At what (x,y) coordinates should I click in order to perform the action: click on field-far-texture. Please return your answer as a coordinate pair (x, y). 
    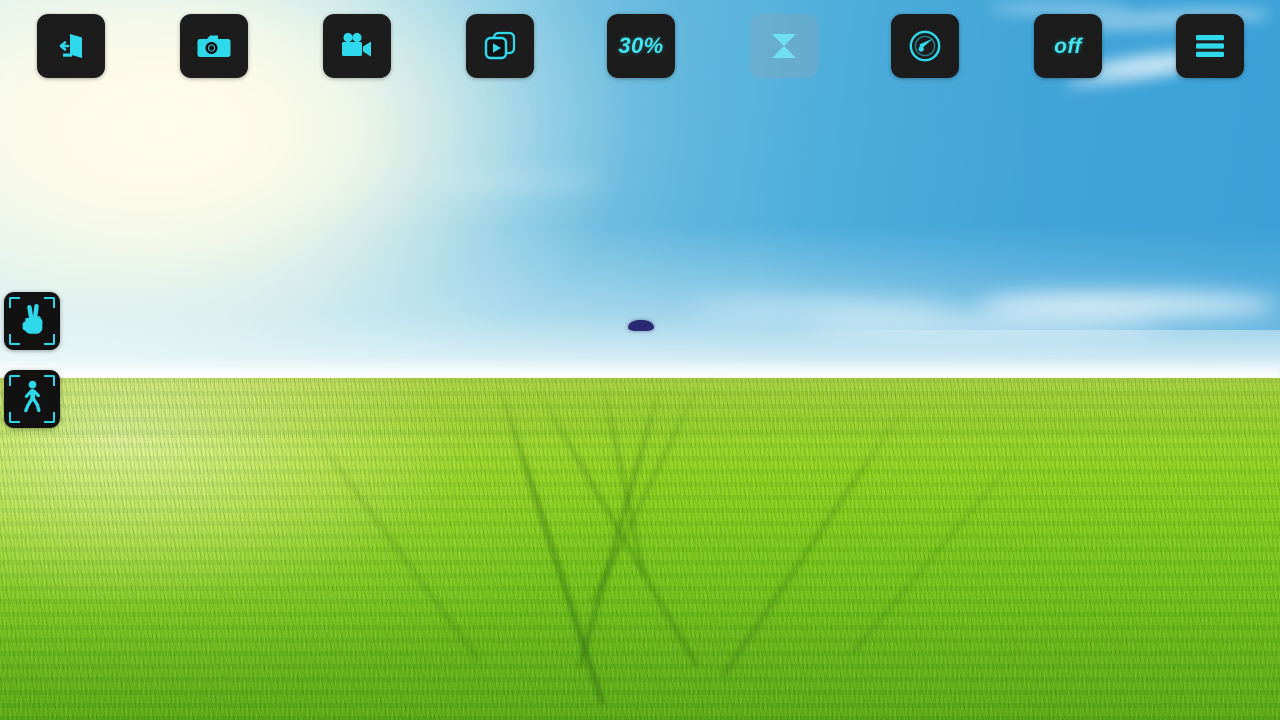
    Looking at the image, I should click on (640, 408).